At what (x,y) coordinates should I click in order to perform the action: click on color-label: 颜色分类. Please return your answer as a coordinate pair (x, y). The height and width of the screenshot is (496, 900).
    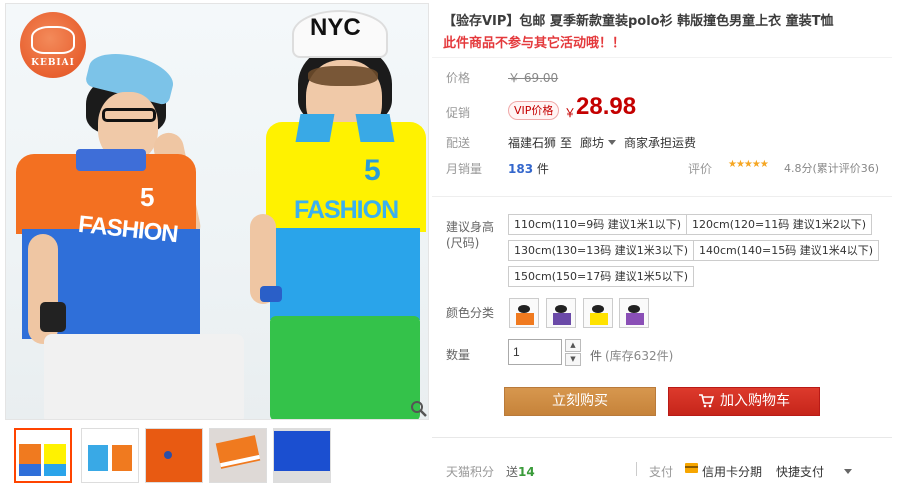
    Looking at the image, I should click on (470, 313).